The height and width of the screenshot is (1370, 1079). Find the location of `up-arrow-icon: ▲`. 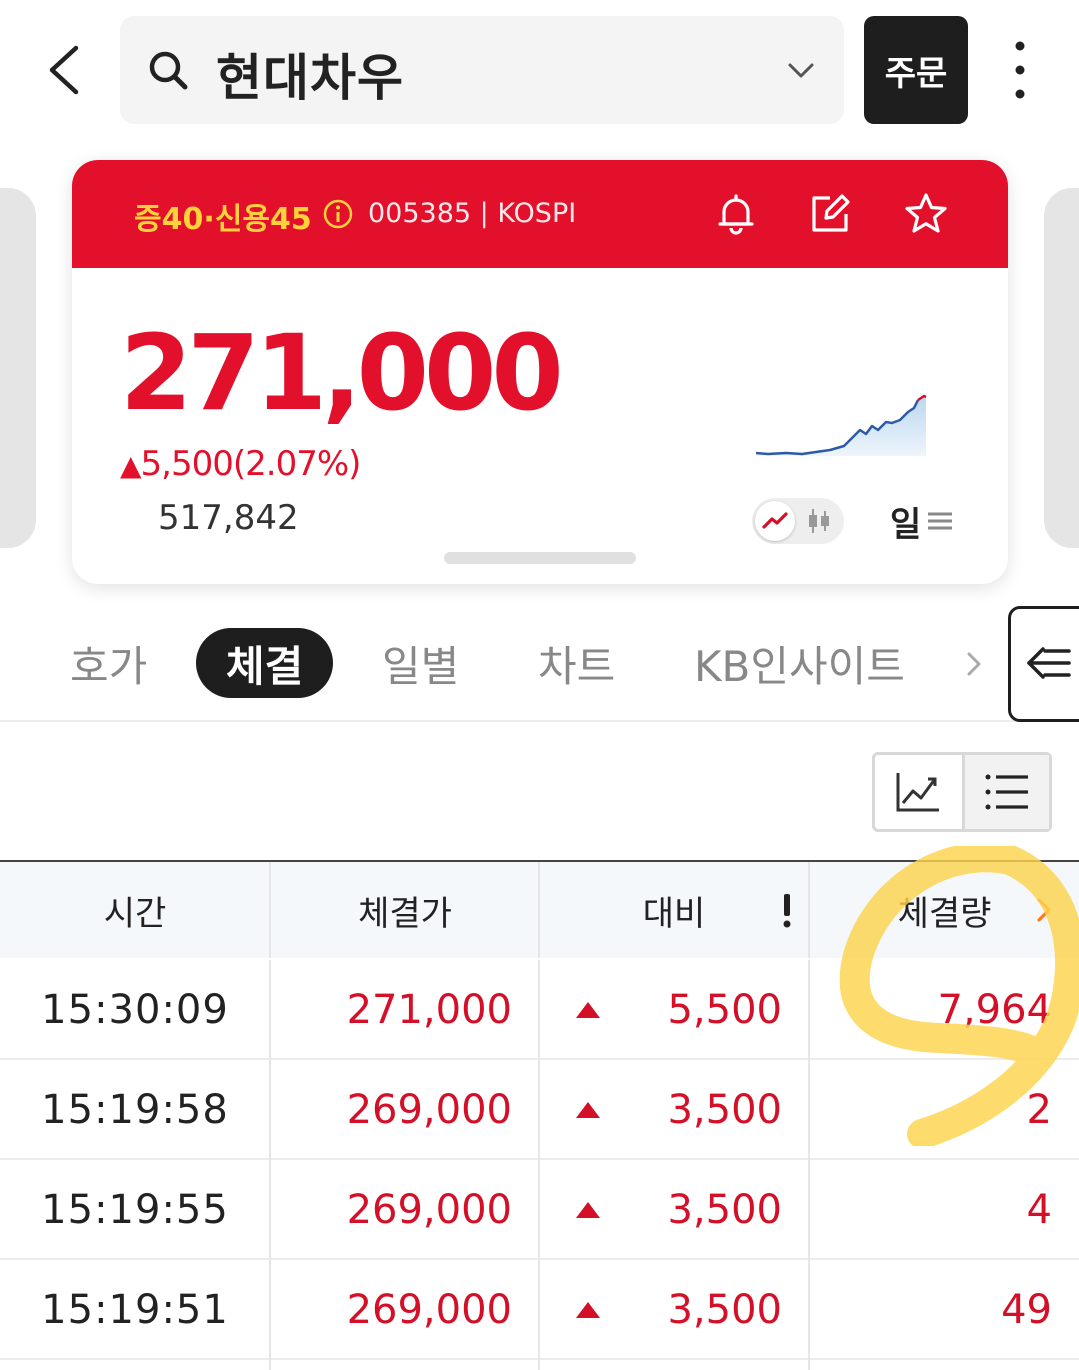

up-arrow-icon: ▲ is located at coordinates (131, 465).